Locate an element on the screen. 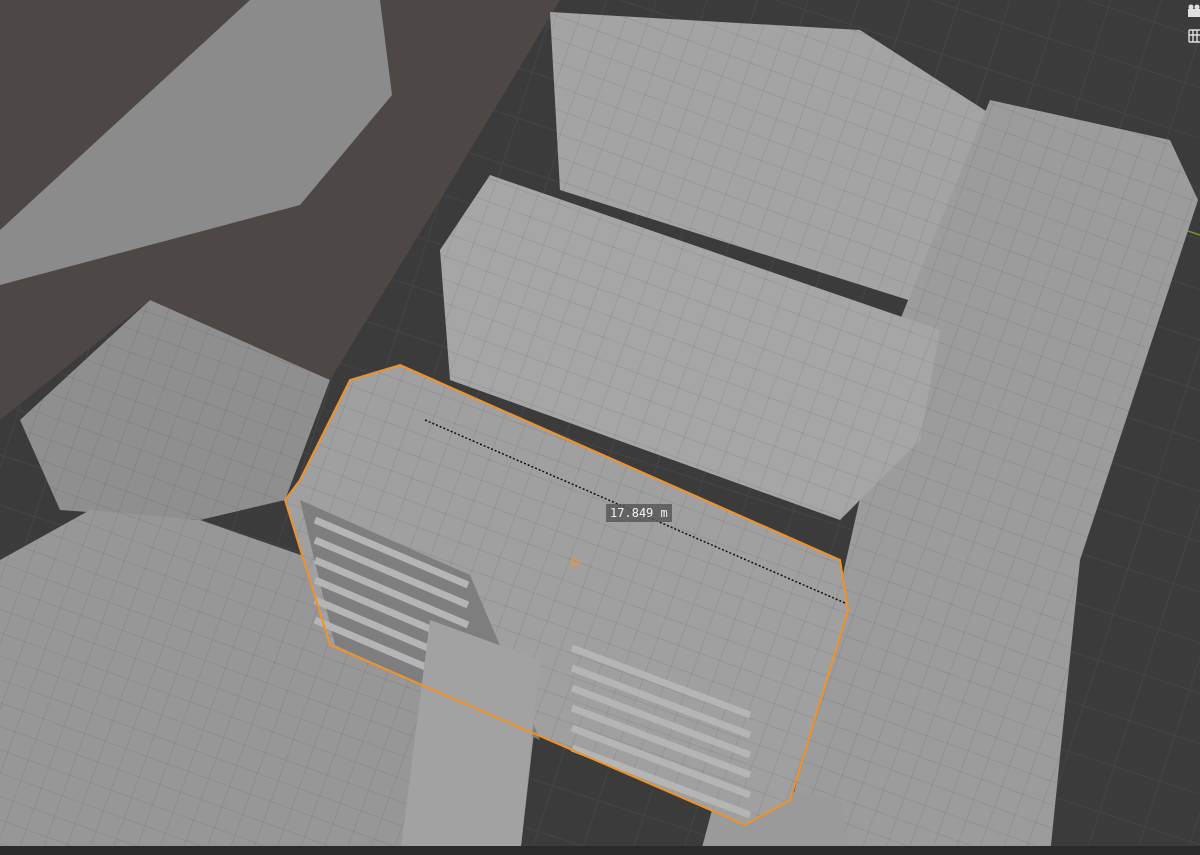 The height and width of the screenshot is (855, 1200). origin-dot is located at coordinates (575, 562).